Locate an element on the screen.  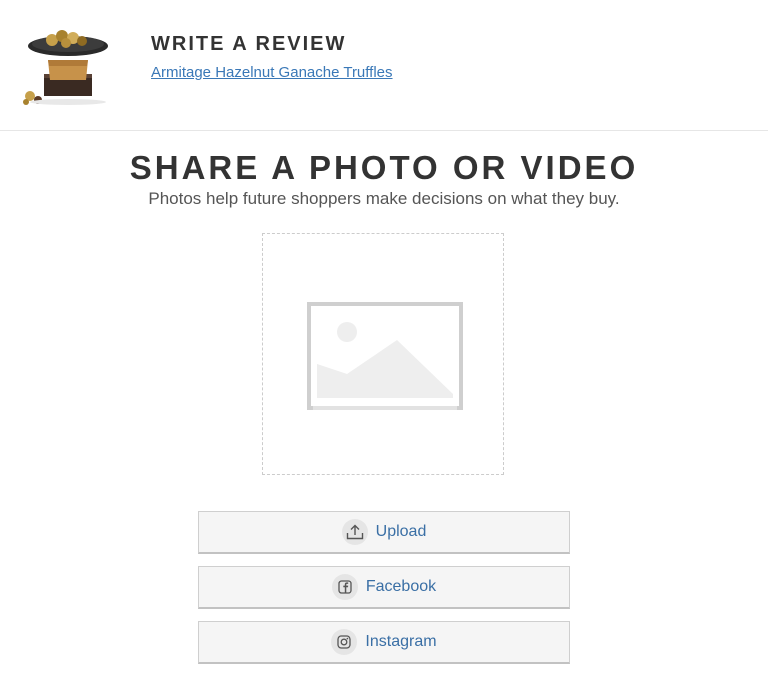
facebook-button: Facebook is located at coordinates (384, 587).